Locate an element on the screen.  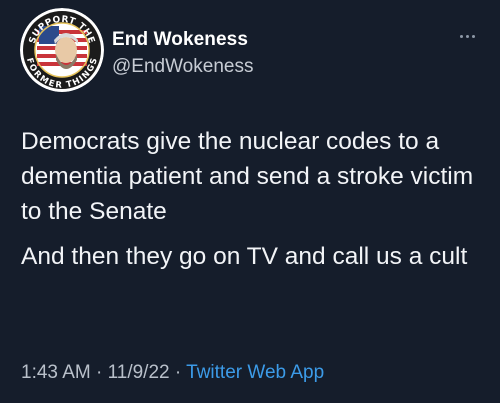
tweet-meta: 1:43 AM · 11/9/22 · Twitter Web App is located at coordinates (172, 373).